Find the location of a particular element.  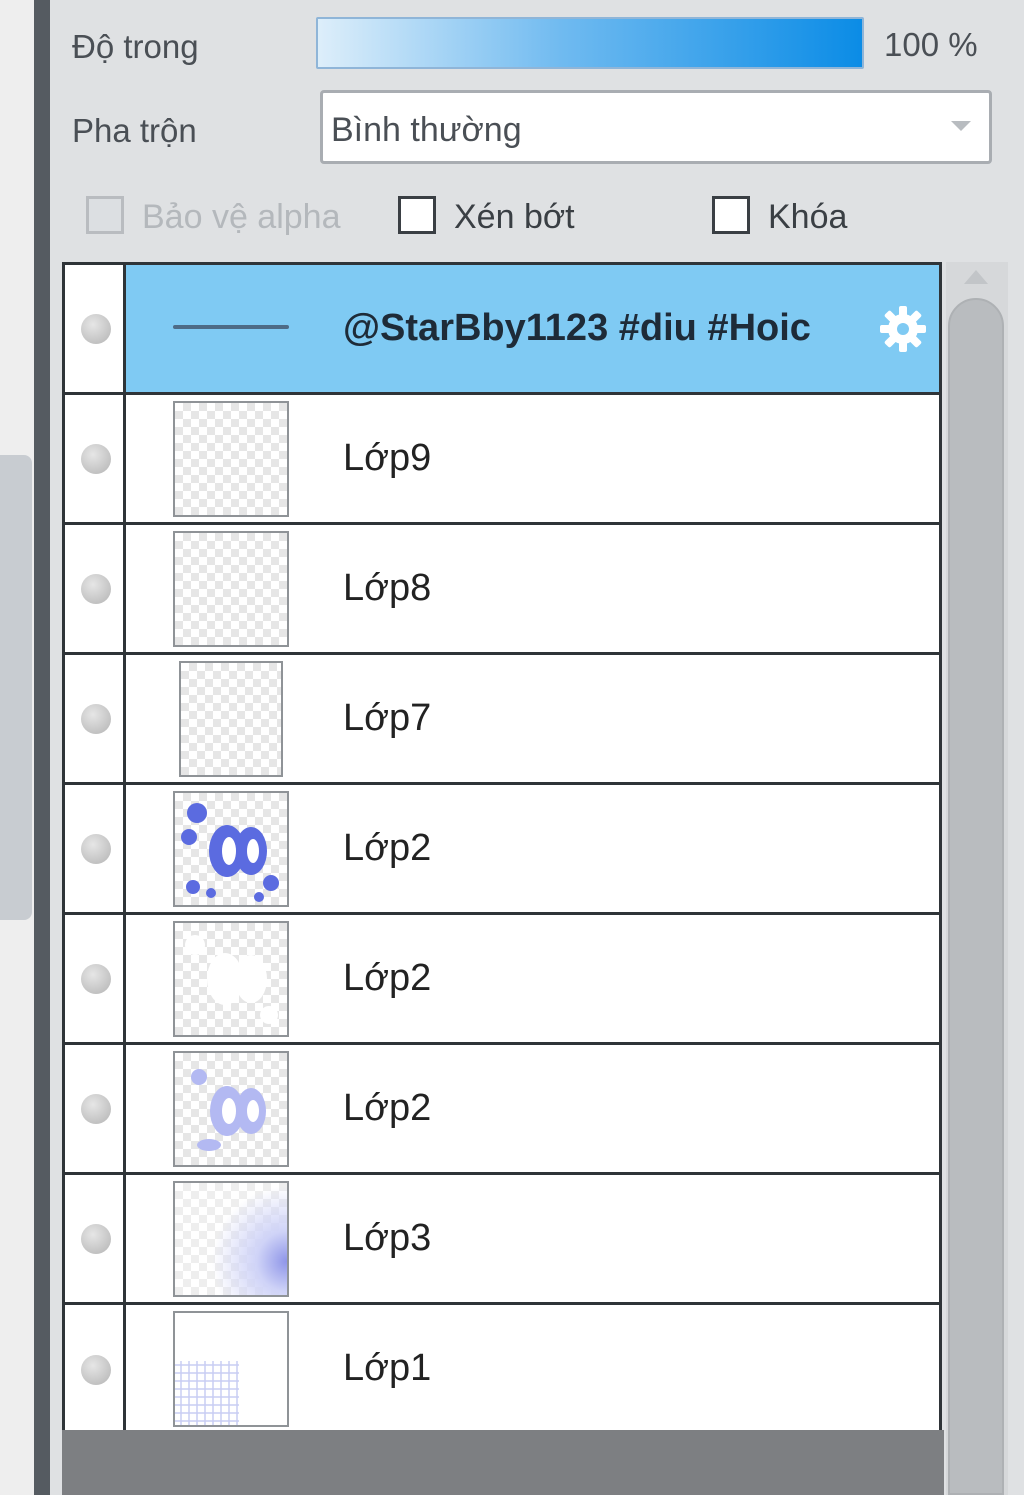

scroll-up-arrow-icon is located at coordinates (976, 277).